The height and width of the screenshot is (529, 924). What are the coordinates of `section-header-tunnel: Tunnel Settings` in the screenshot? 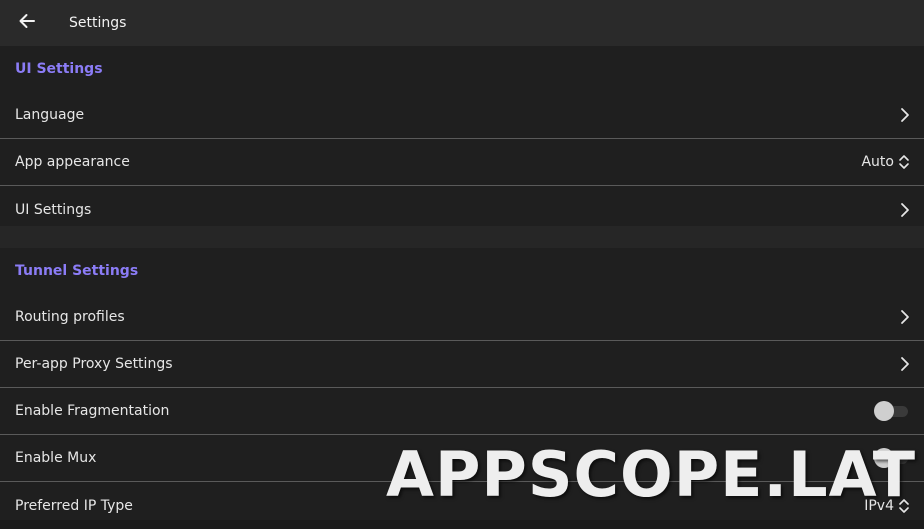 It's located at (77, 271).